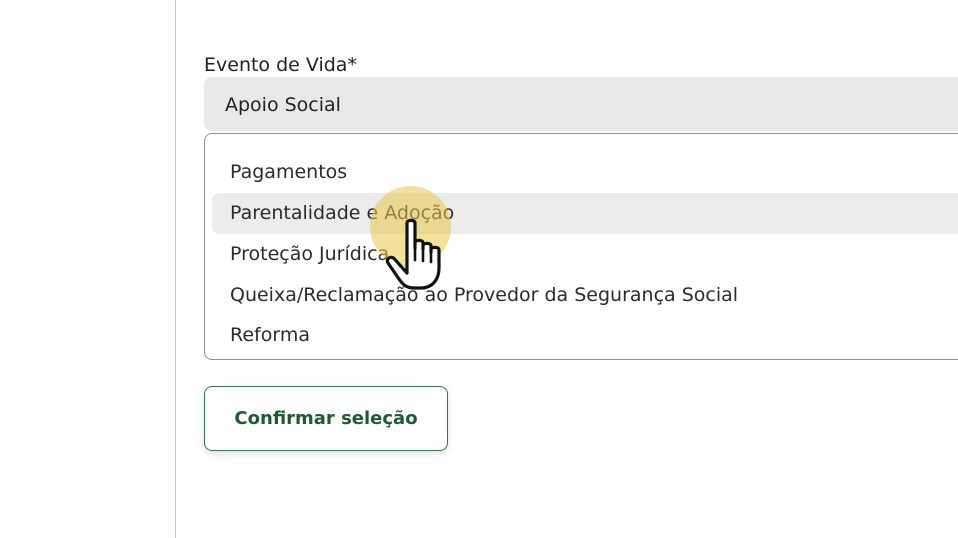 This screenshot has width=958, height=538. Describe the element at coordinates (585, 254) in the screenshot. I see `option-protecao-juridica: Proteção Jurídica` at that location.